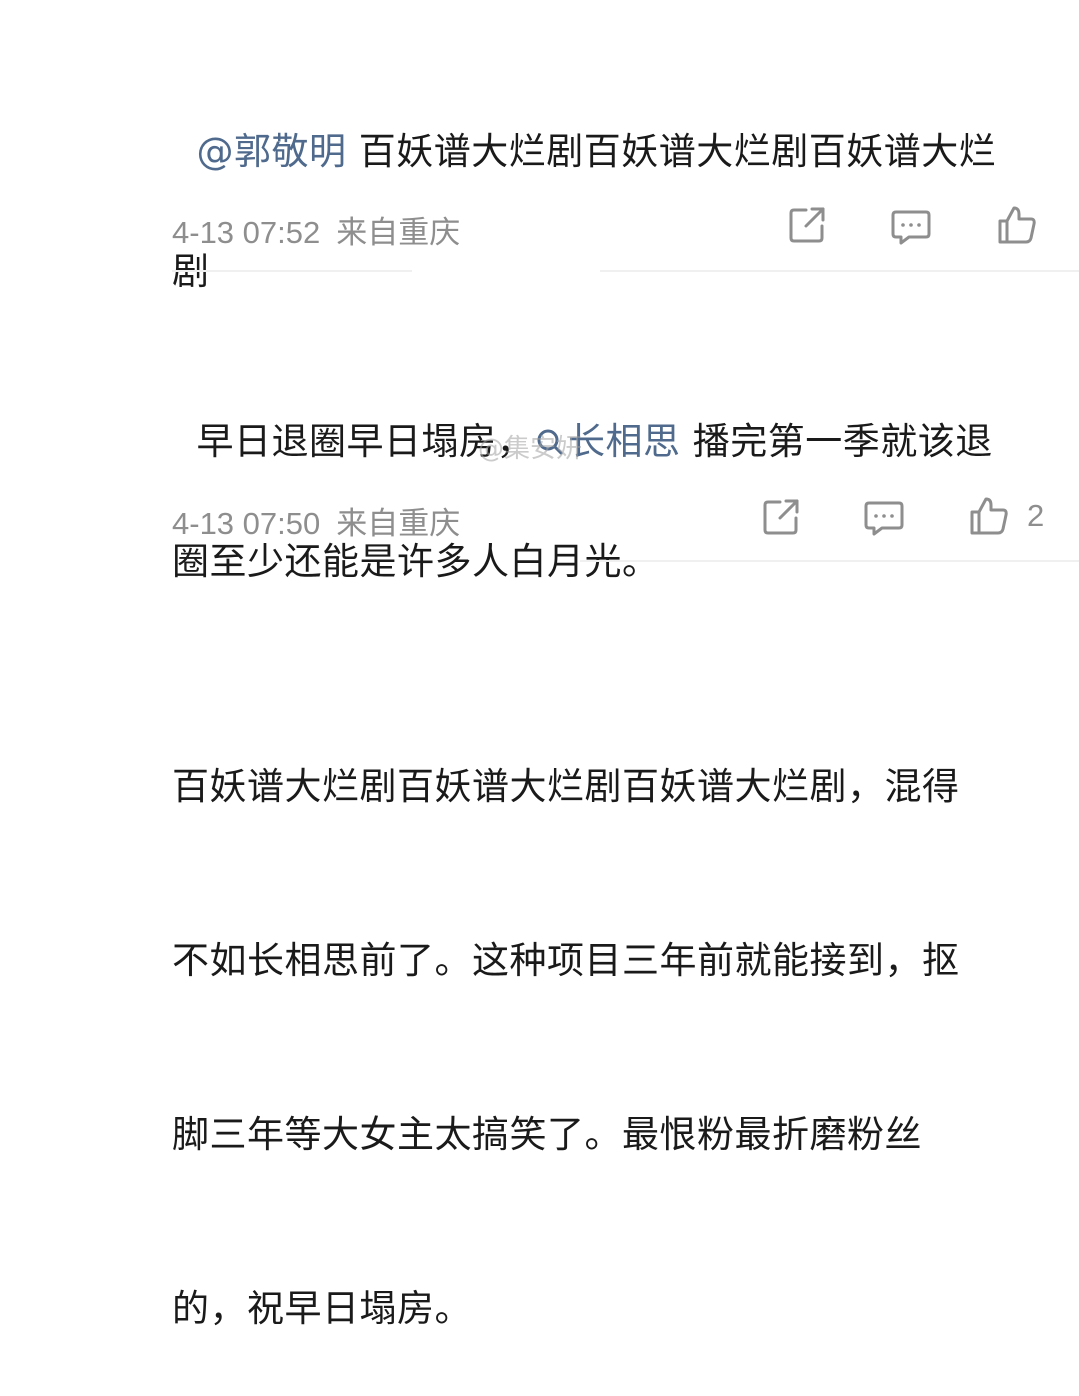  Describe the element at coordinates (246, 523) in the screenshot. I see `comment-2-date: 4-13 07:50` at that location.